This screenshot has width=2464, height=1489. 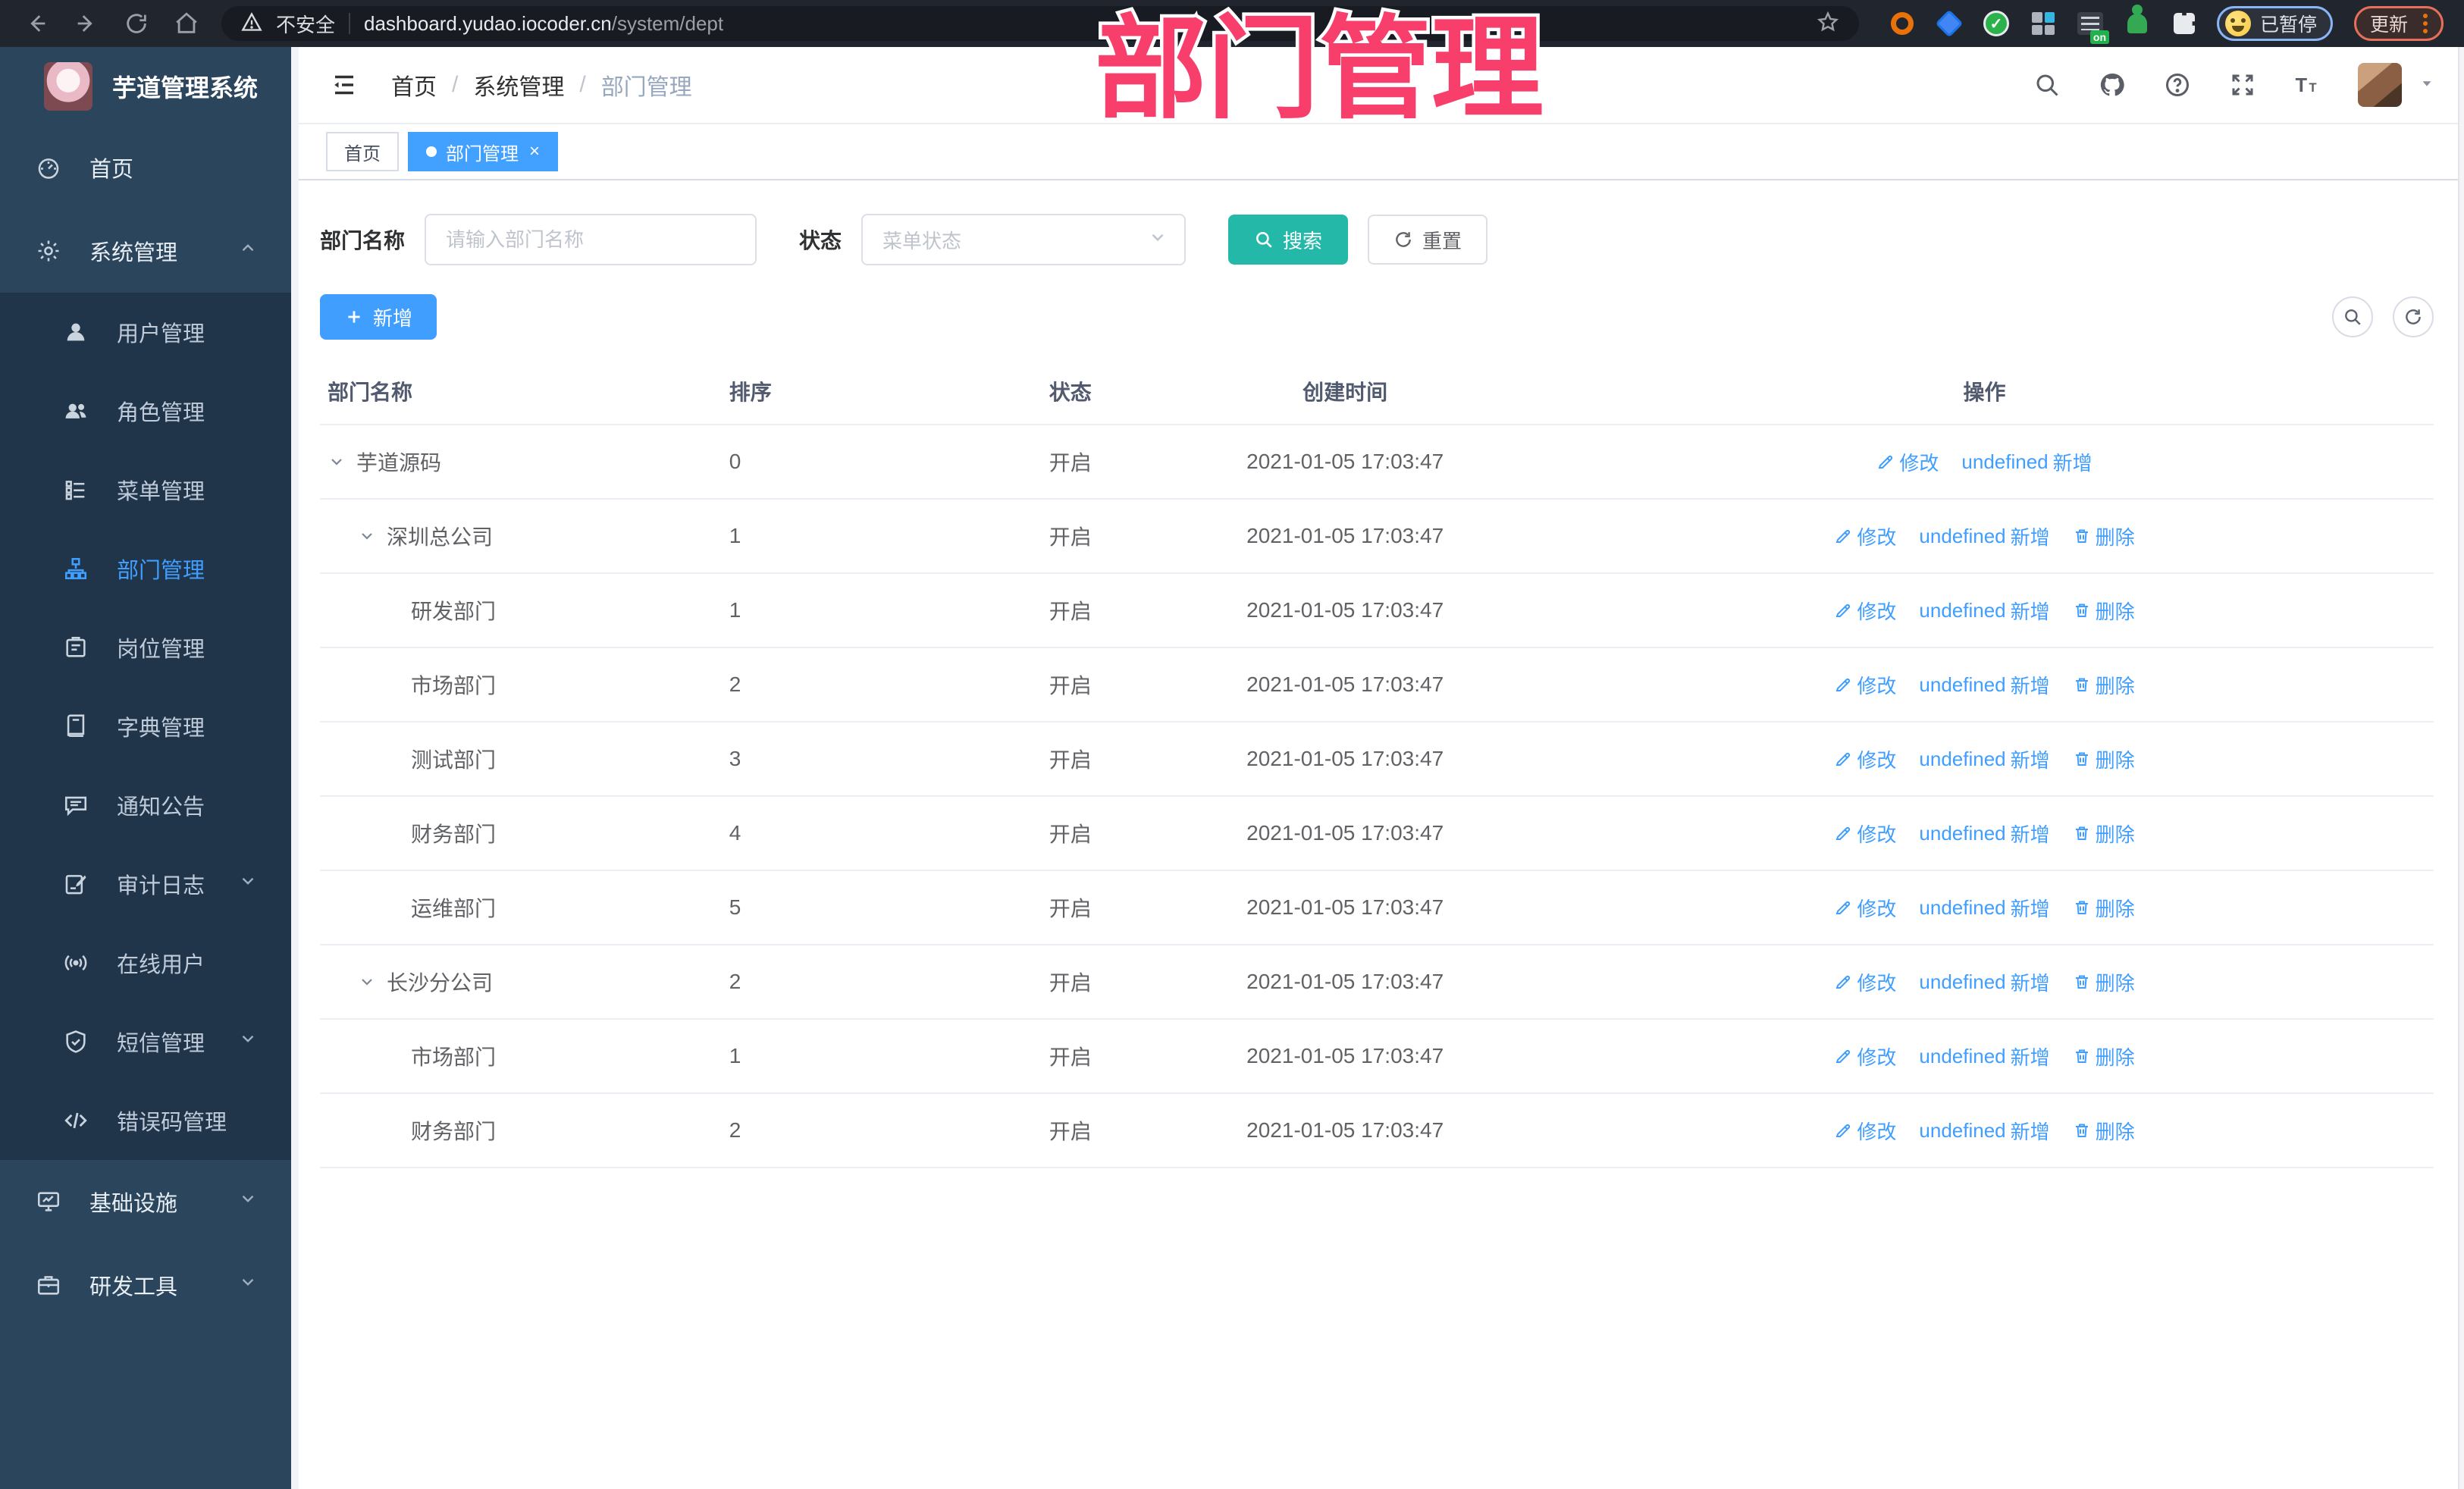 I want to click on user-avatar, so click(x=2380, y=85).